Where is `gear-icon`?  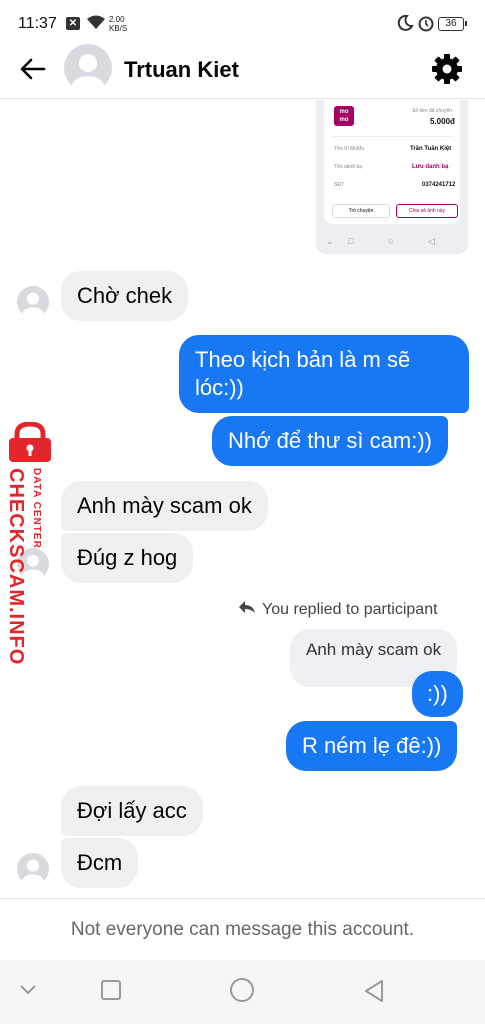
gear-icon is located at coordinates (447, 69).